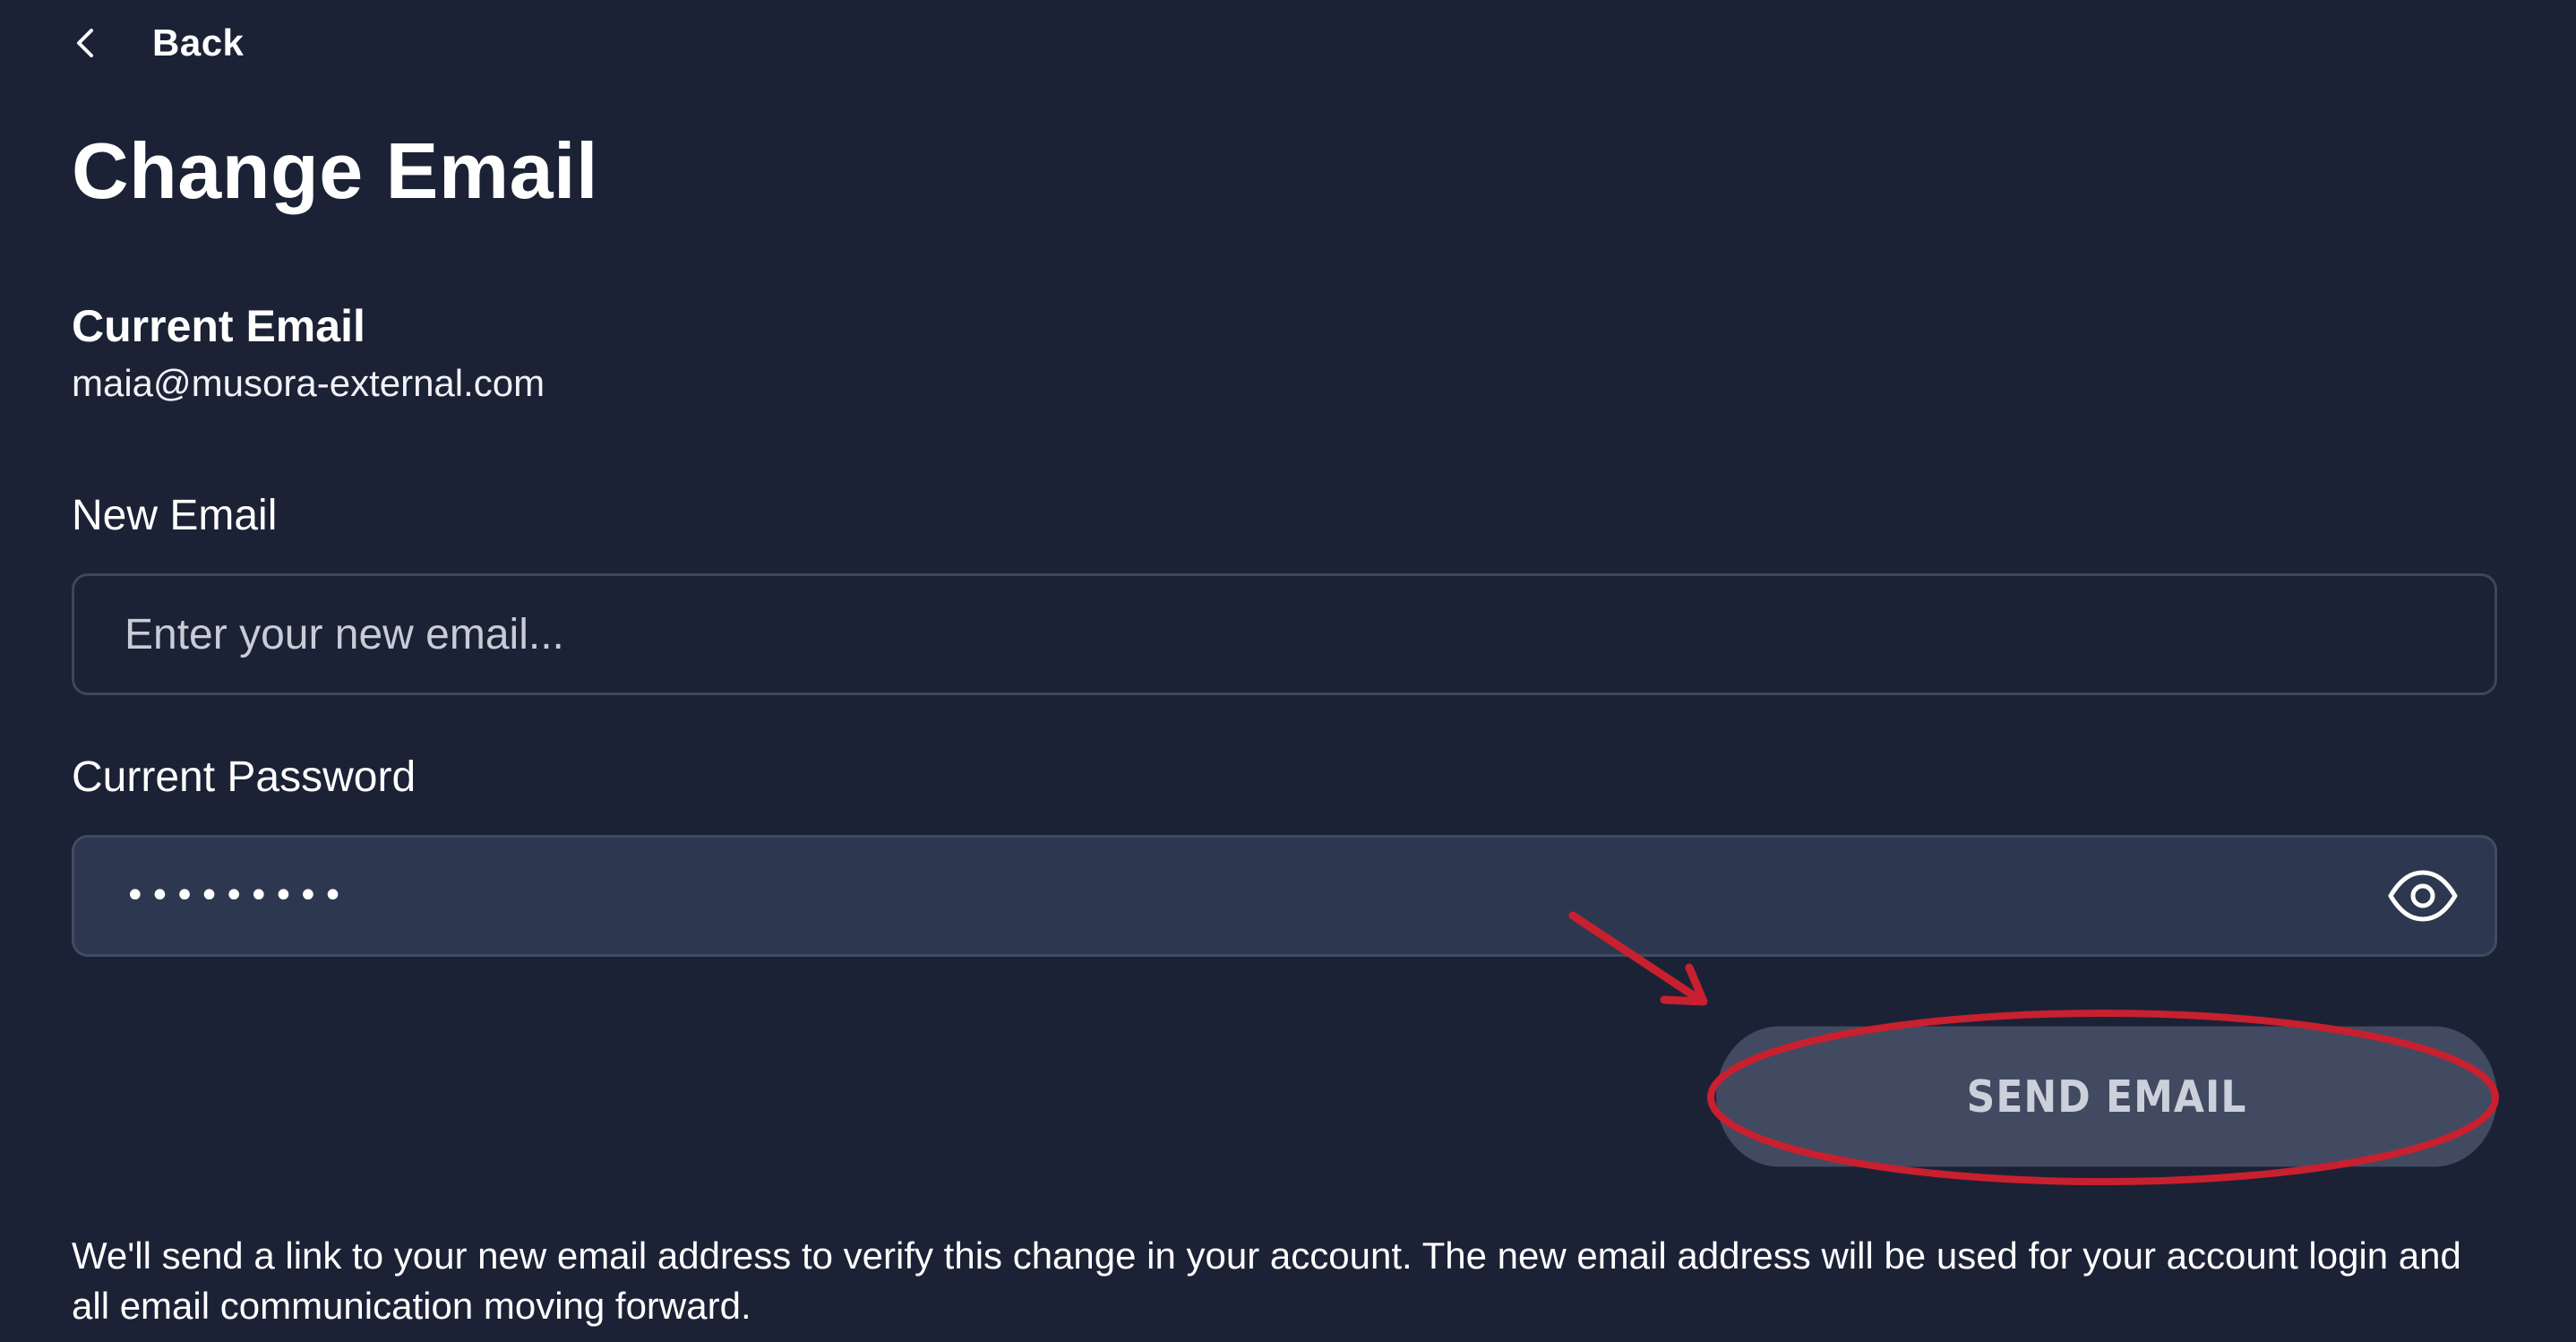 This screenshot has height=1342, width=2576. I want to click on back-label: Back, so click(198, 43).